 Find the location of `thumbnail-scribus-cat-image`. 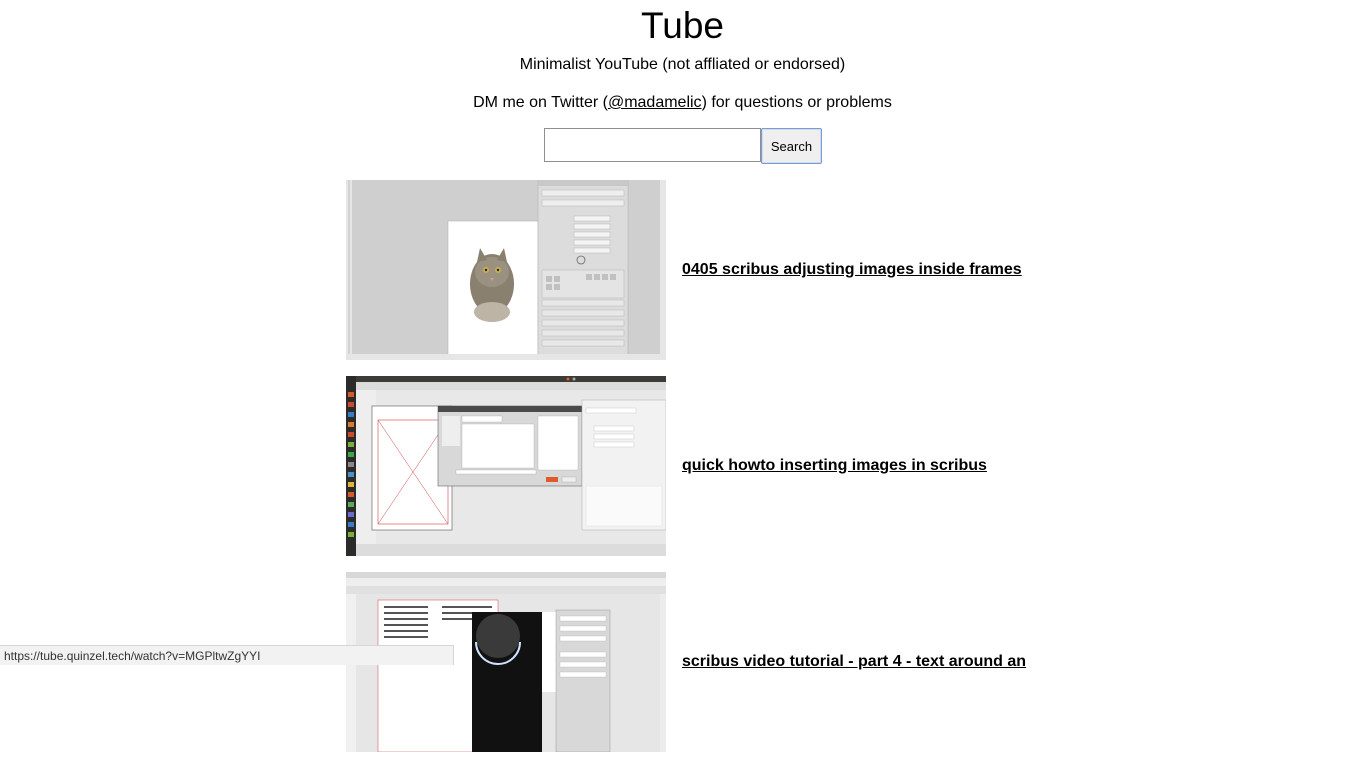

thumbnail-scribus-cat-image is located at coordinates (506, 270).